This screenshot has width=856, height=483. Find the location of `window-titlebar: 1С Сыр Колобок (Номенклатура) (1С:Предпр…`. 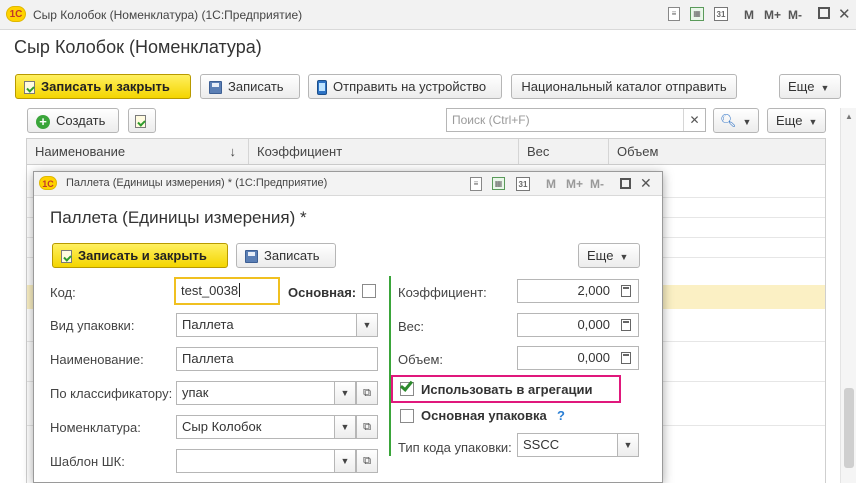

window-titlebar: 1С Сыр Колобок (Номенклатура) (1С:Предпр… is located at coordinates (428, 15).